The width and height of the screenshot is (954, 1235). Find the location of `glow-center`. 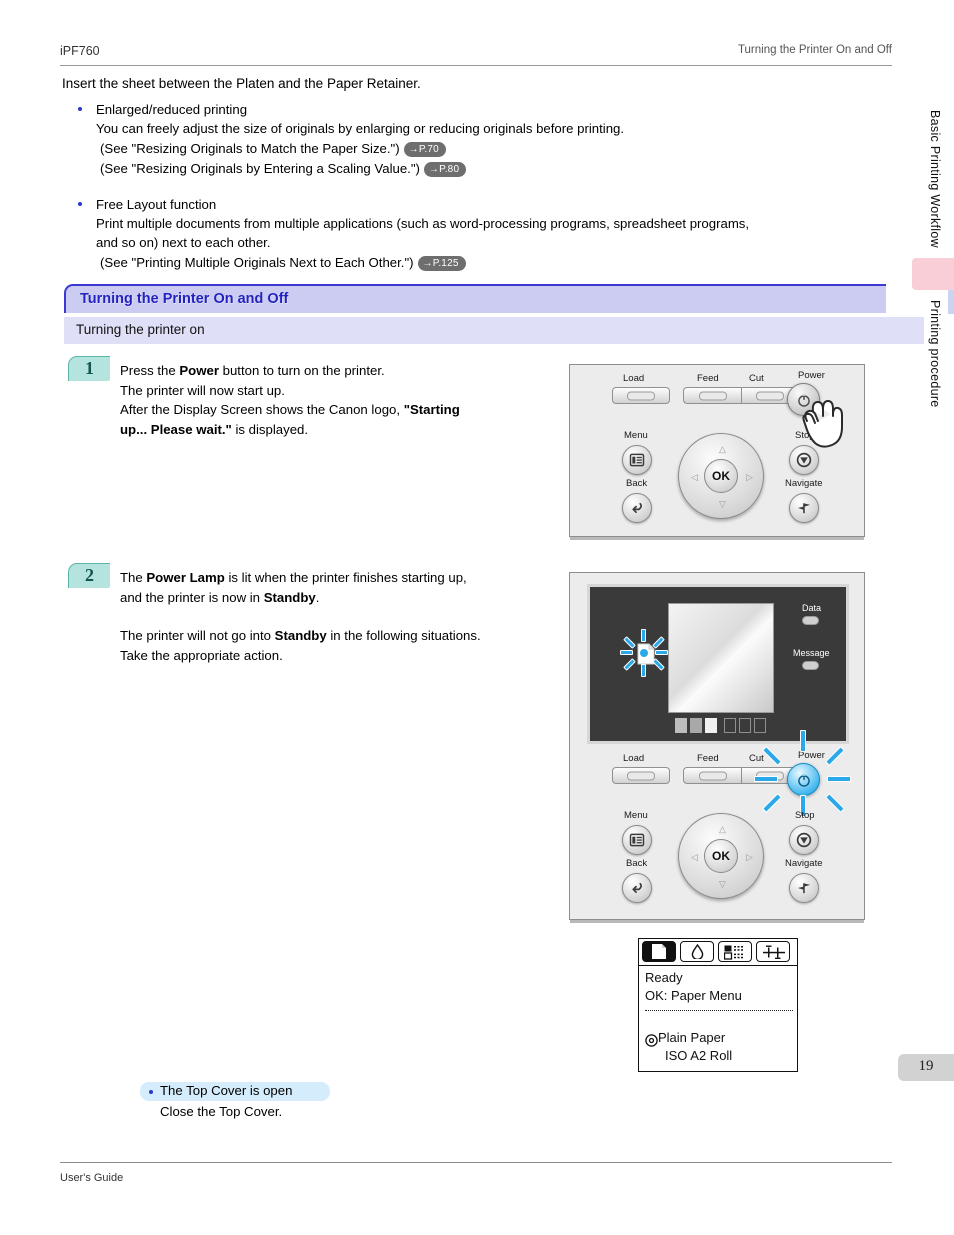

glow-center is located at coordinates (644, 653).